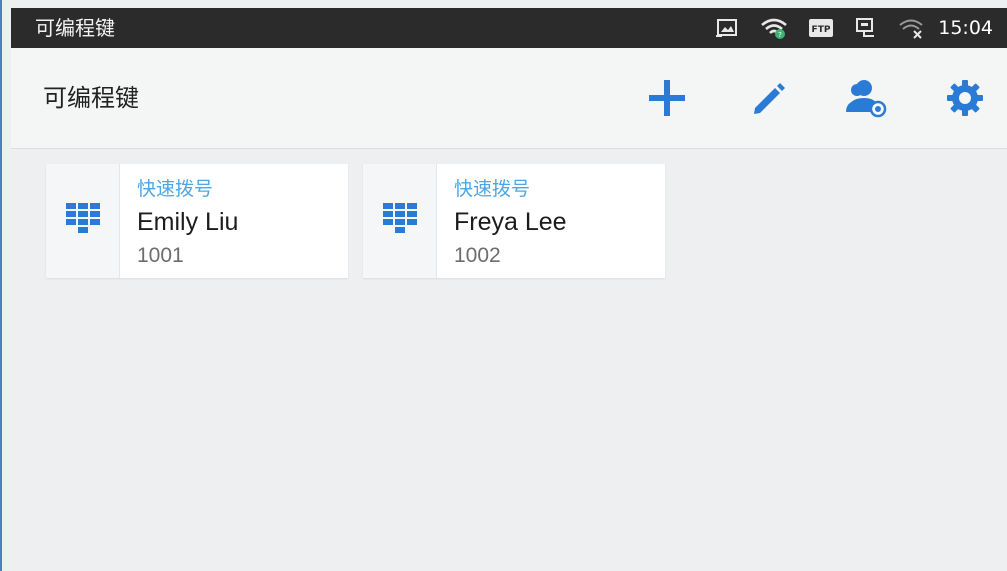 This screenshot has width=1007, height=571. I want to click on contact-number: 1002, so click(477, 255).